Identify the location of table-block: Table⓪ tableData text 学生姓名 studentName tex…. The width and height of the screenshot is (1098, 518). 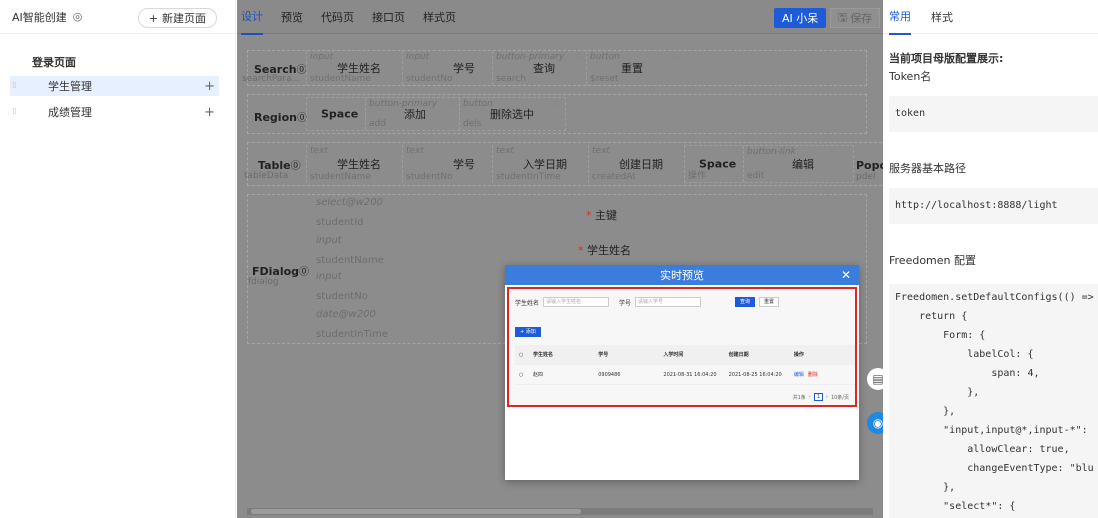
(563, 164).